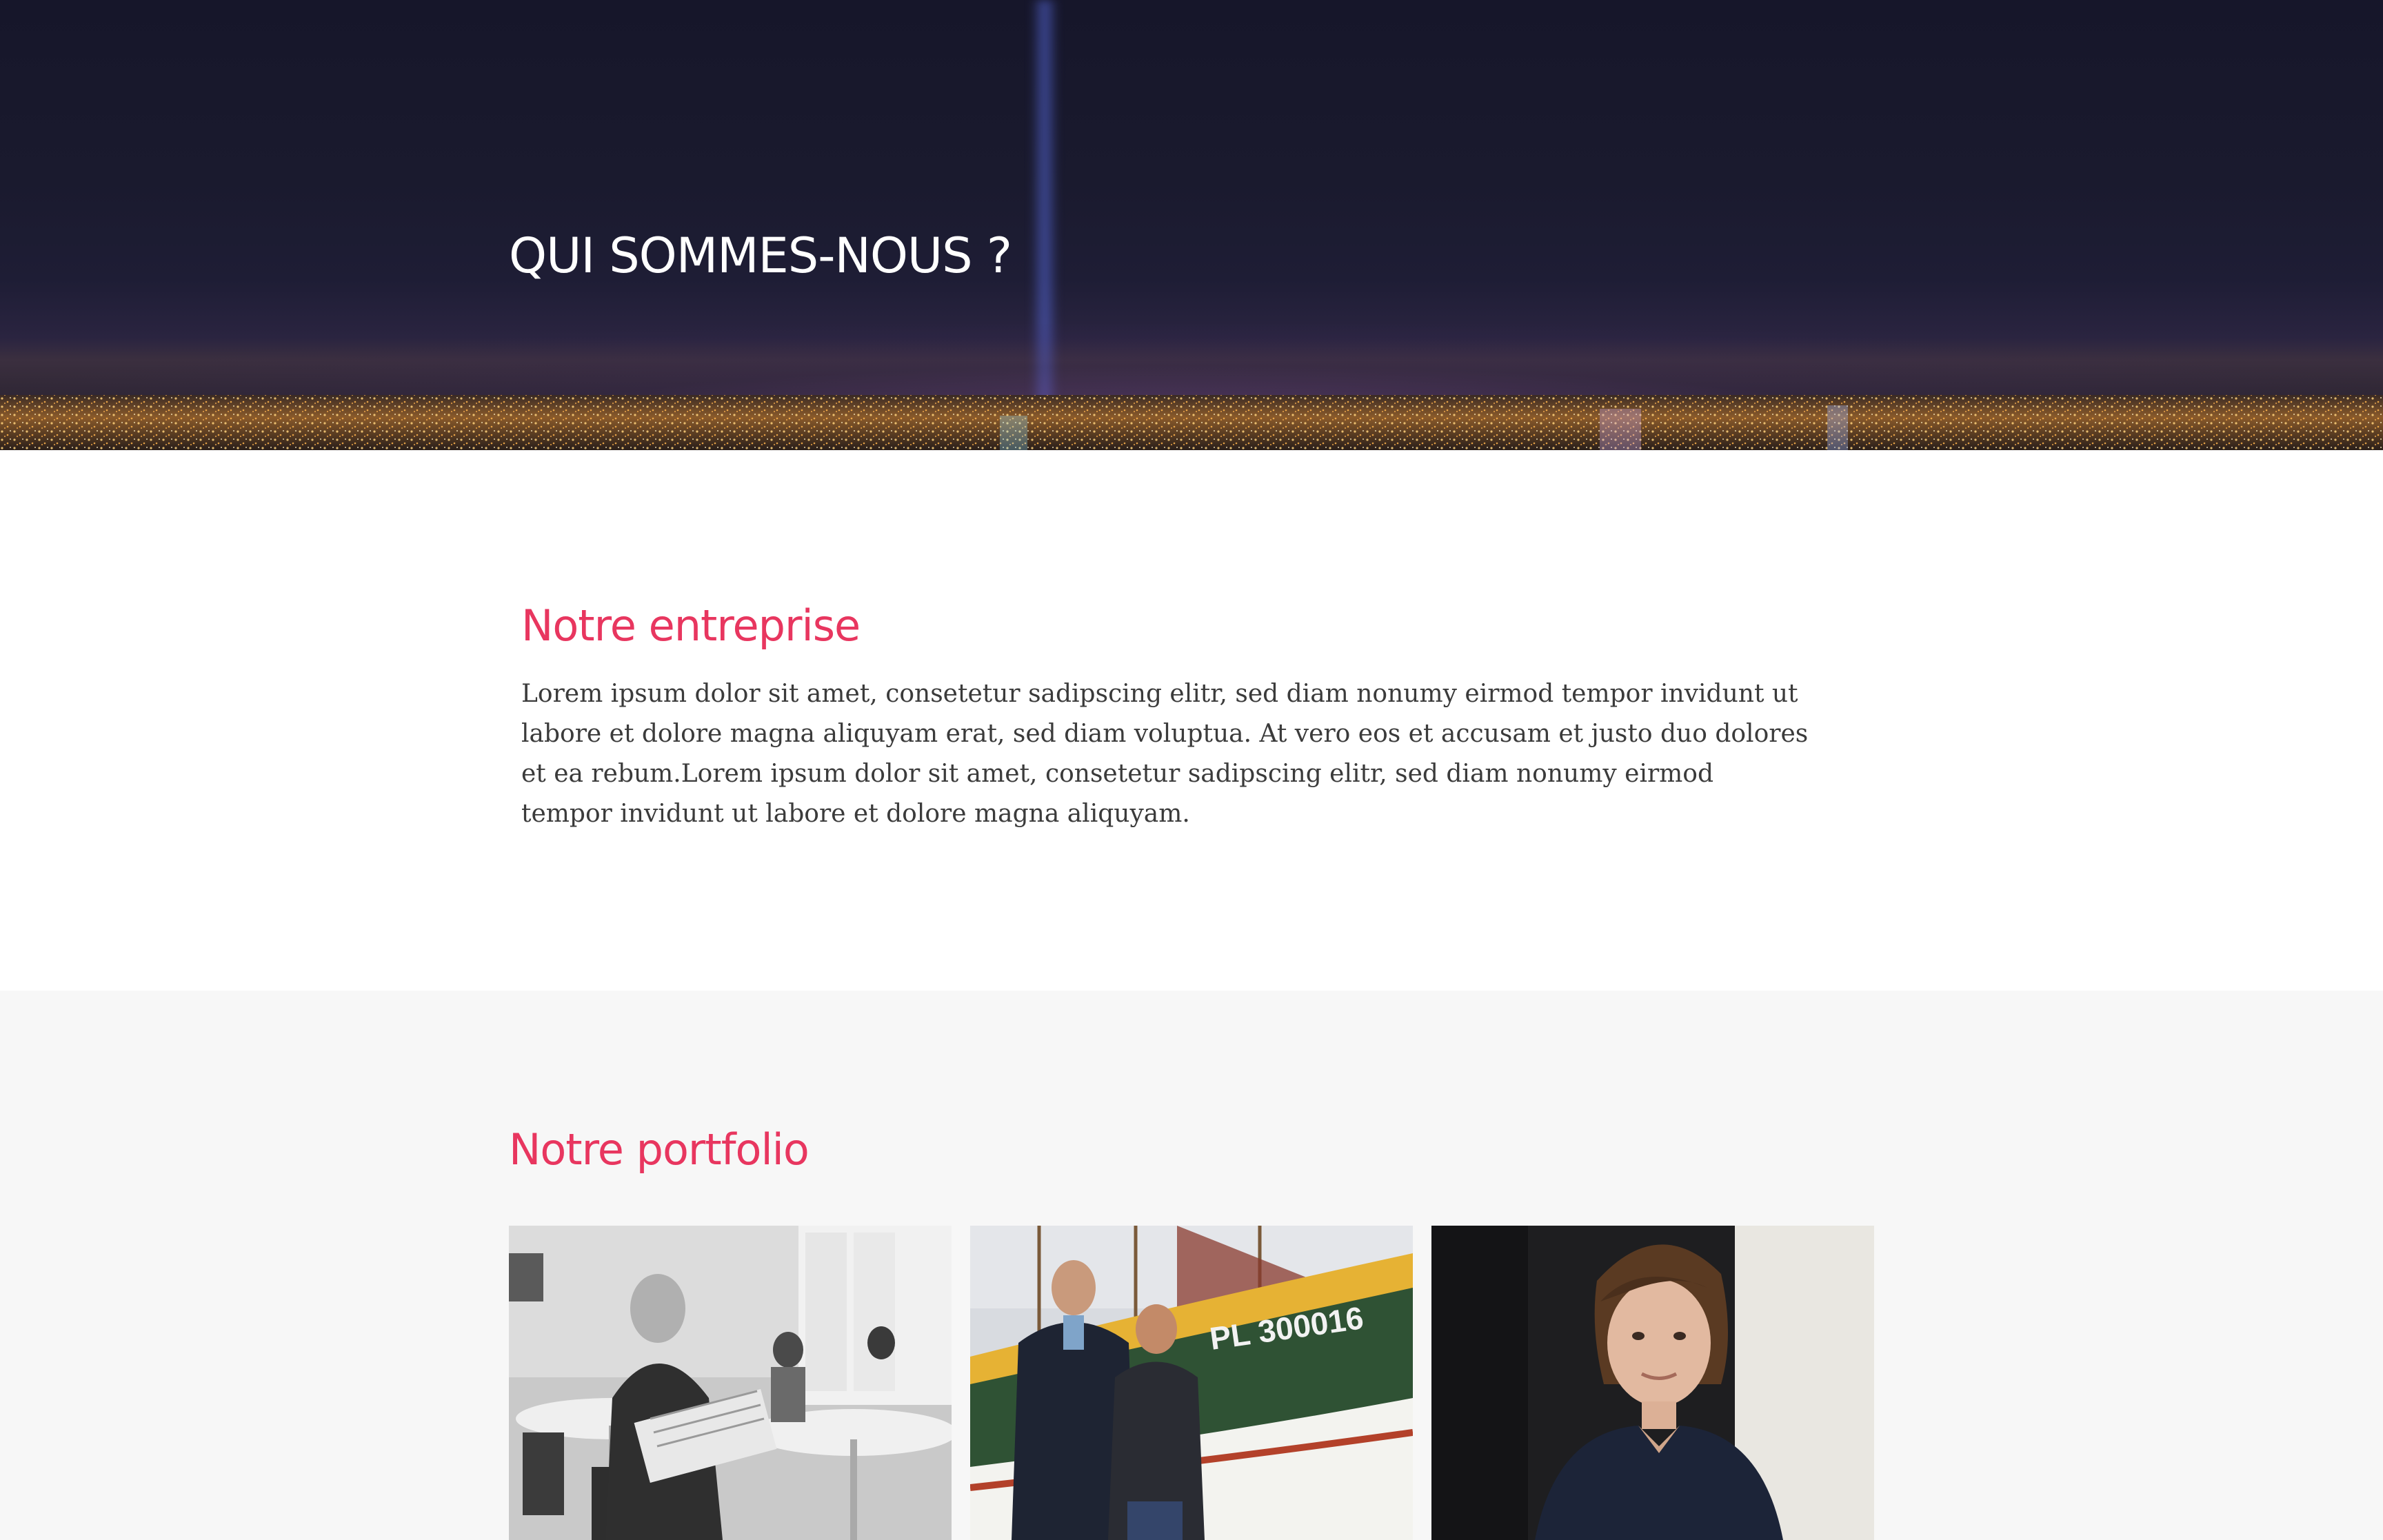 The image size is (2383, 1540). I want to click on portfolio-item-boat: PL 300016, so click(1191, 1383).